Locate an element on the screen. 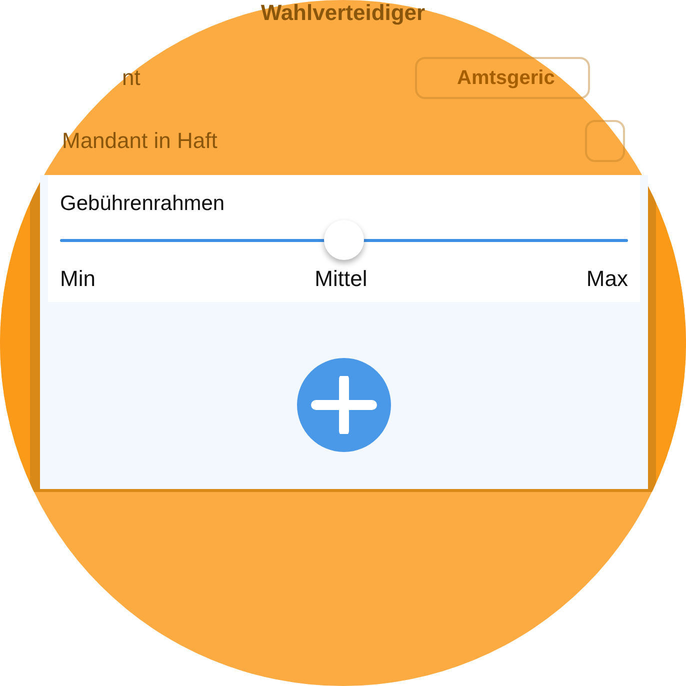 The width and height of the screenshot is (686, 686). slider-track is located at coordinates (344, 241).